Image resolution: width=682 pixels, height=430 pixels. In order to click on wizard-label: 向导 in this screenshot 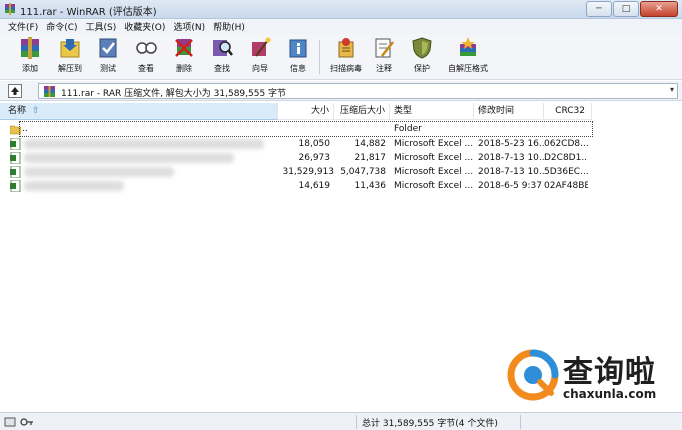, I will do `click(260, 68)`.